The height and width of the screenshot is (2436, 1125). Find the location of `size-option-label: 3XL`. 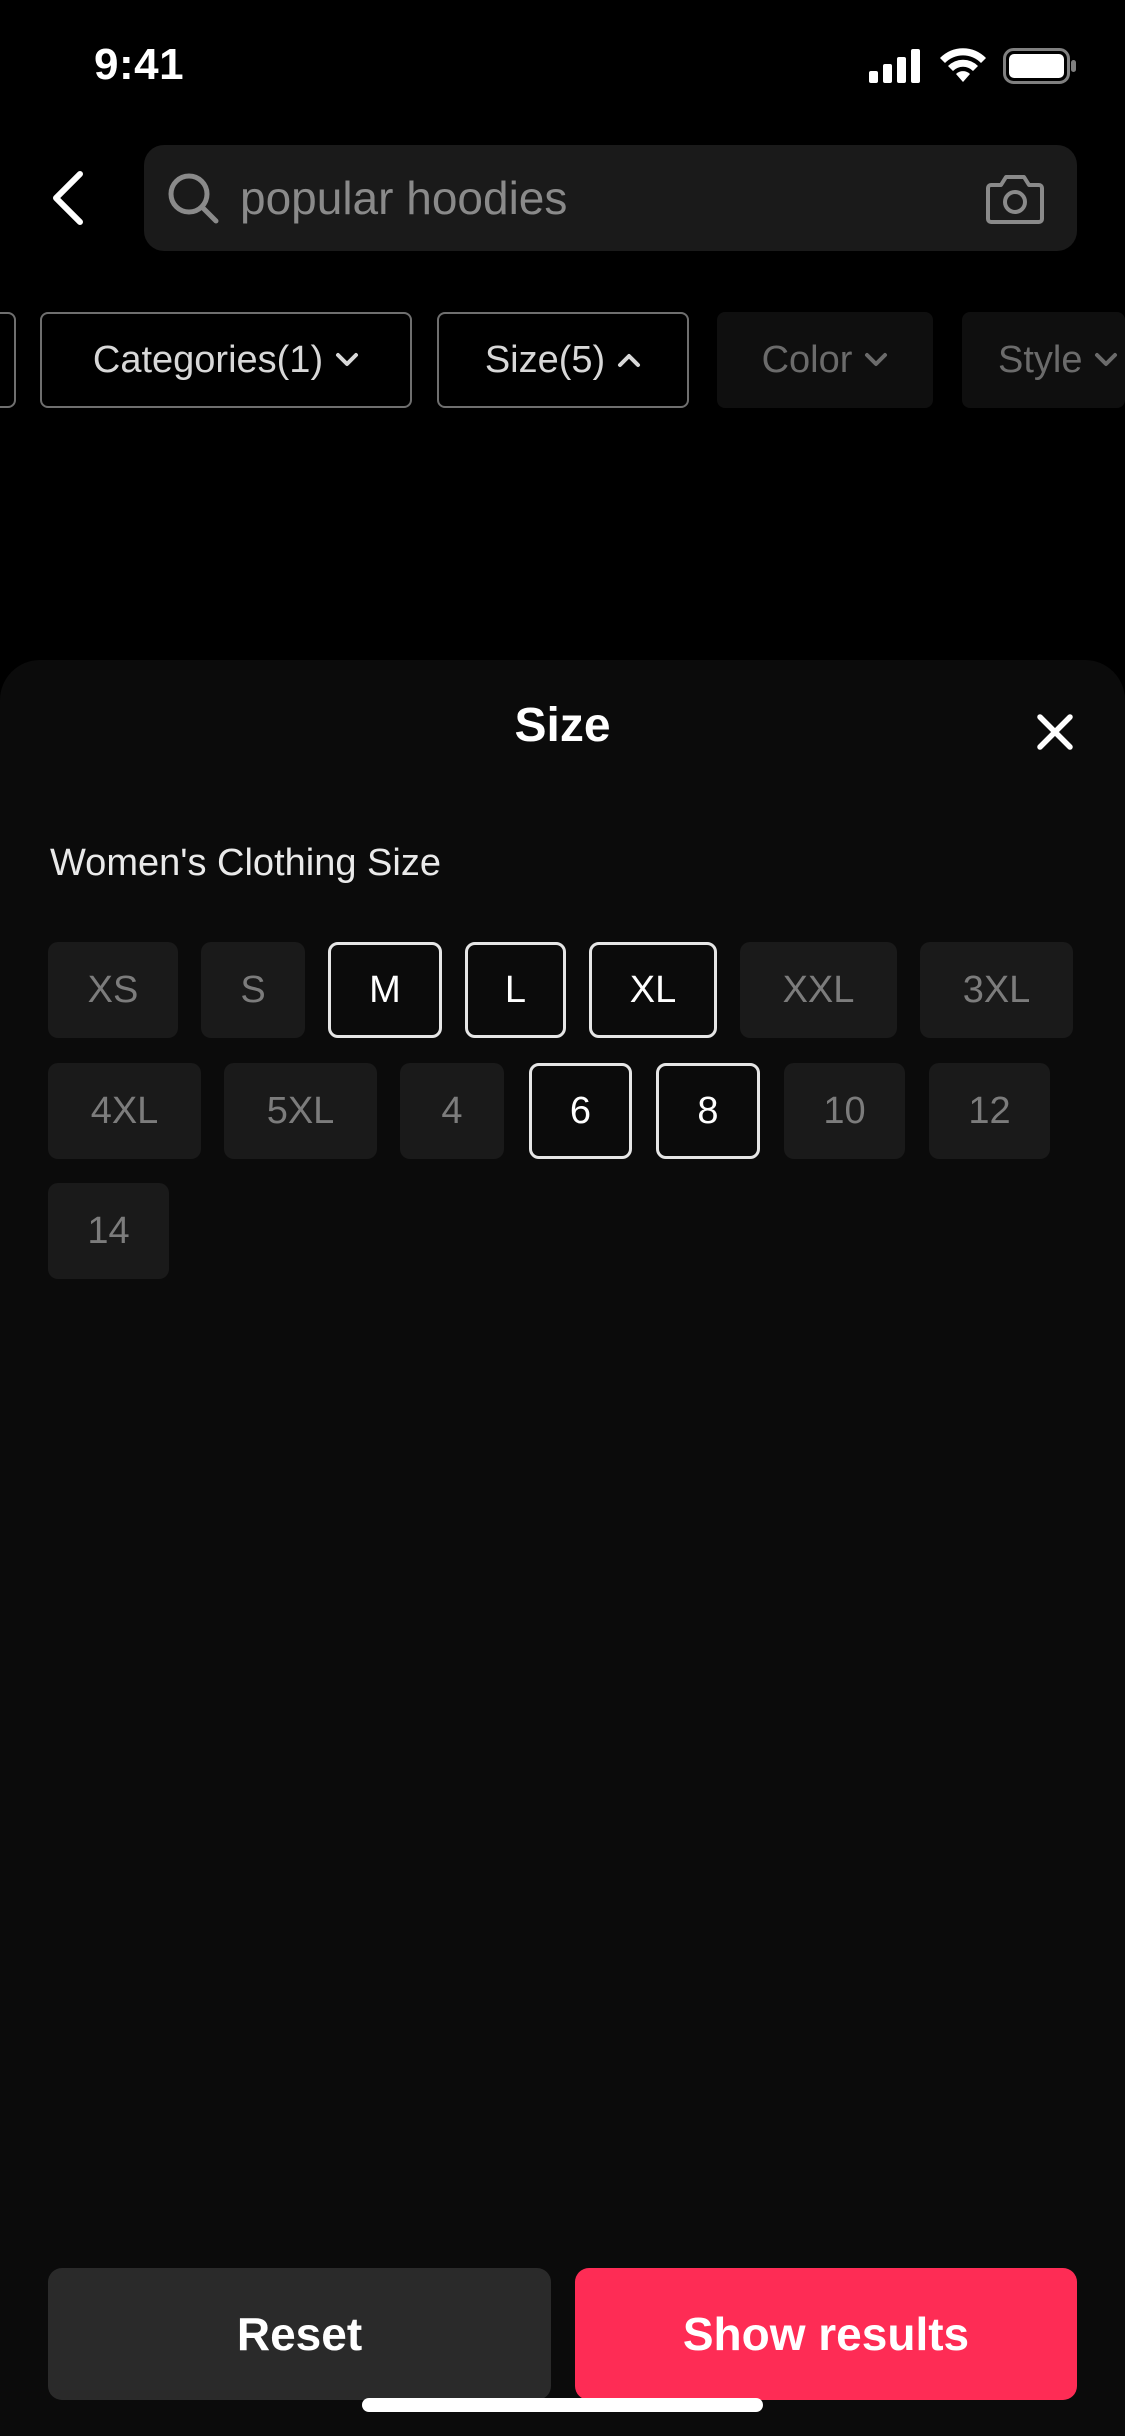

size-option-label: 3XL is located at coordinates (996, 989).